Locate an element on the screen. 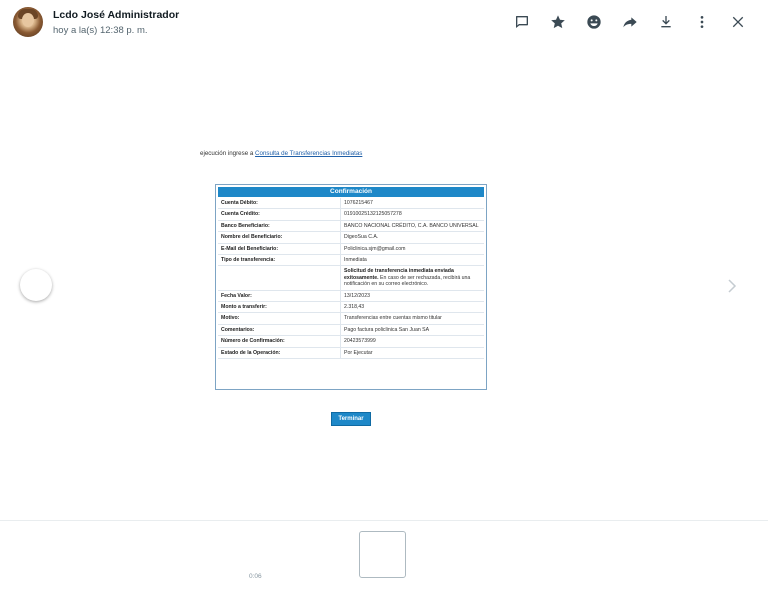 This screenshot has height=594, width=768. confirmation-row: Número de Confirmación: 20423573999 is located at coordinates (351, 341).